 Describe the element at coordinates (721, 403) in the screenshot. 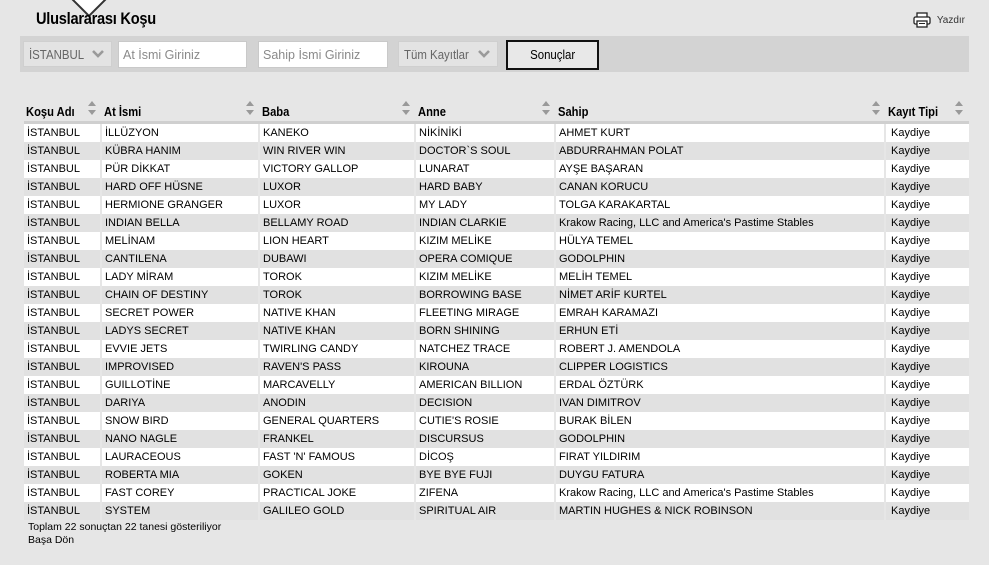

I see `cell-owner: IVAN DIMITROV` at that location.